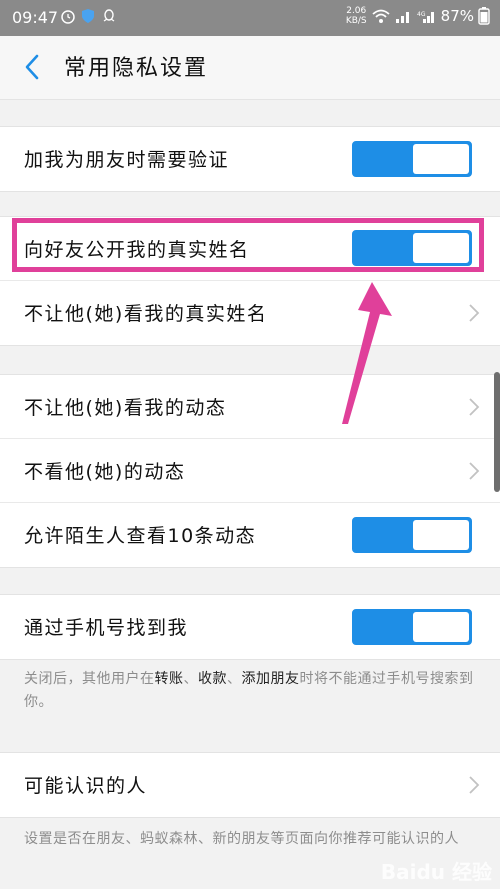  I want to click on status-bar: 09:47 2.06 KB/S 4G 87%, so click(250, 18).